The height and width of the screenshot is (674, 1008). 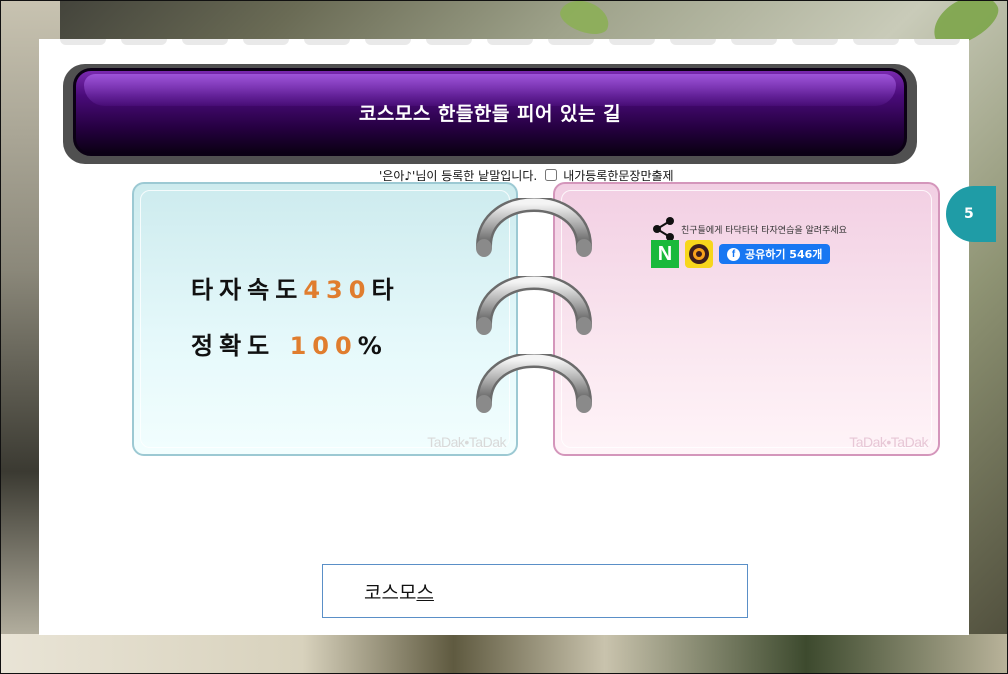 I want to click on typing-speed-label: 타자속도, so click(x=247, y=290).